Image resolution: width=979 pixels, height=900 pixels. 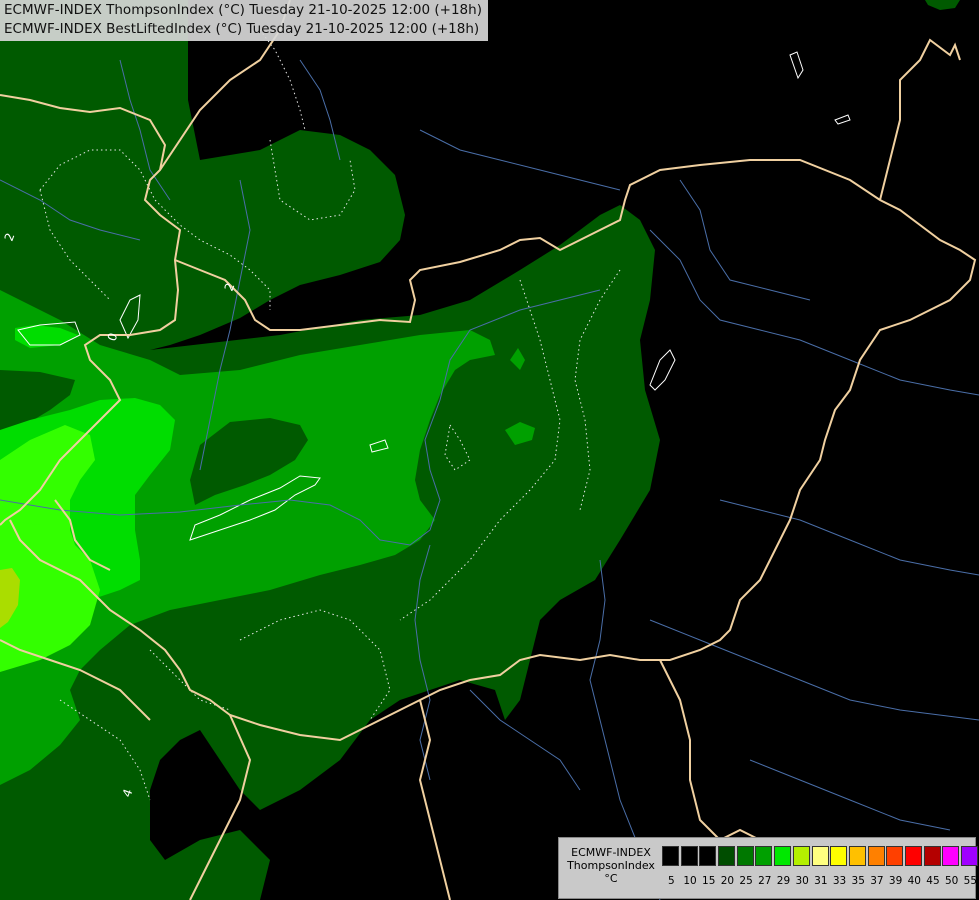 What do you see at coordinates (611, 852) in the screenshot?
I see `legend-source: ECMWF-INDEX` at bounding box center [611, 852].